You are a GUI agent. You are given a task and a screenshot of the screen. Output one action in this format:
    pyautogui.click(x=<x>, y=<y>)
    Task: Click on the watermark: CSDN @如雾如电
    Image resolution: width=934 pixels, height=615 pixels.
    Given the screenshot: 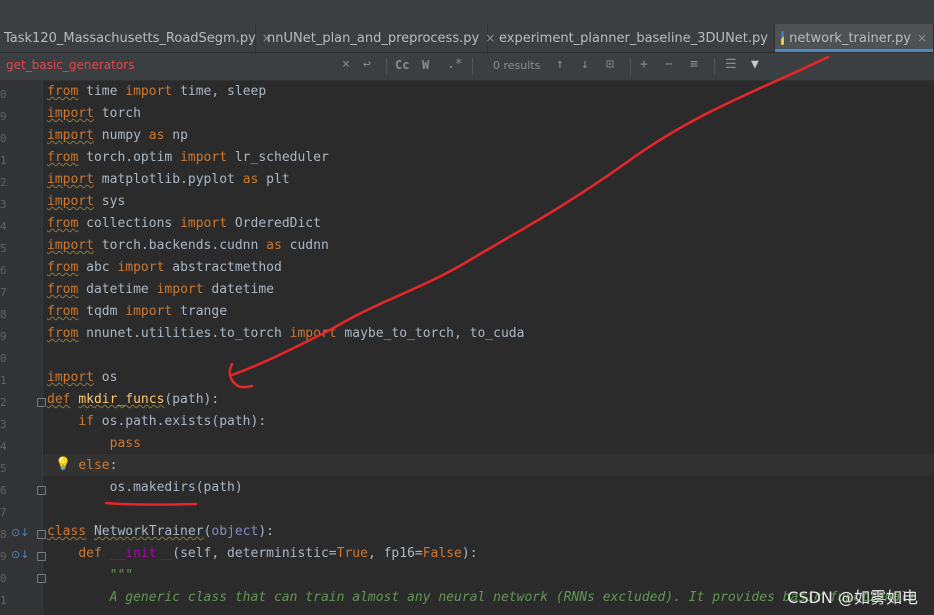 What is the action you would take?
    pyautogui.click(x=852, y=597)
    